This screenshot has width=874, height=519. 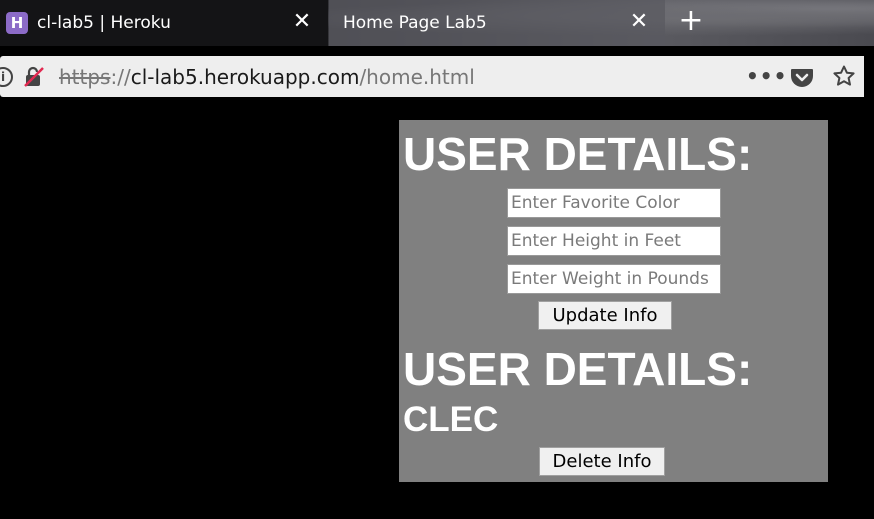 What do you see at coordinates (614, 203) in the screenshot?
I see `favorite-color-input` at bounding box center [614, 203].